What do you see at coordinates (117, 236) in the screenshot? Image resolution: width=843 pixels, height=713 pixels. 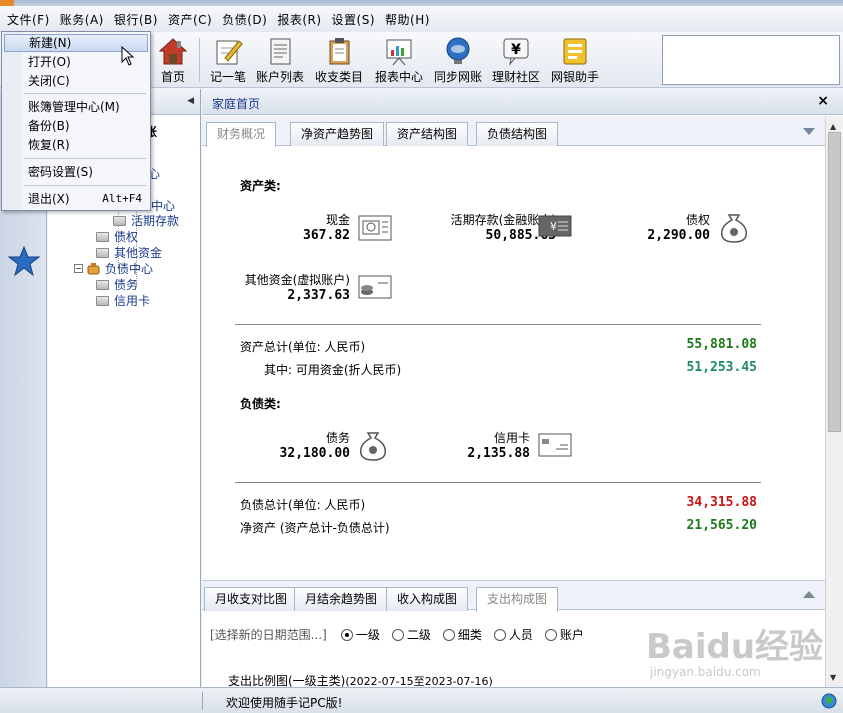 I see `tree-item-claims: 债权` at bounding box center [117, 236].